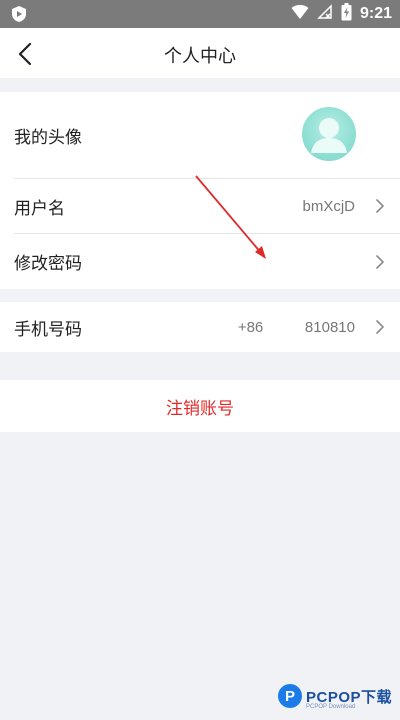  I want to click on avatar-row: 我的头像, so click(200, 135).